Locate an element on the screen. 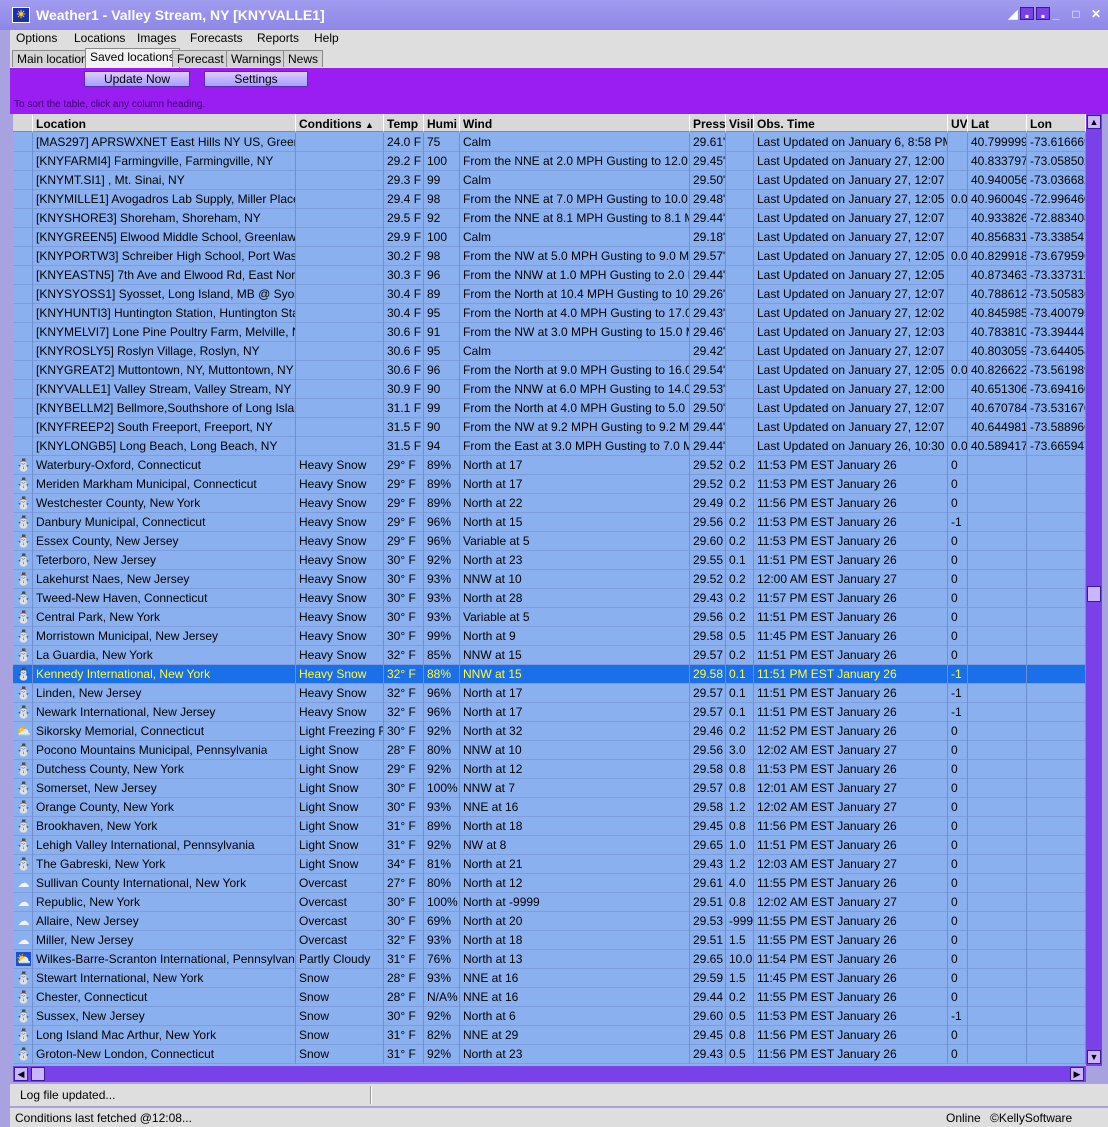  tab-news: News is located at coordinates (303, 58).